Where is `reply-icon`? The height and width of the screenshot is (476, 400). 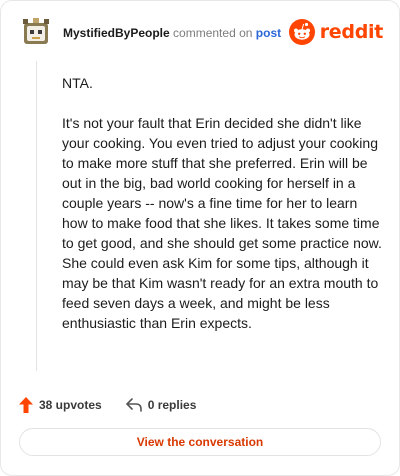
reply-icon is located at coordinates (133, 405).